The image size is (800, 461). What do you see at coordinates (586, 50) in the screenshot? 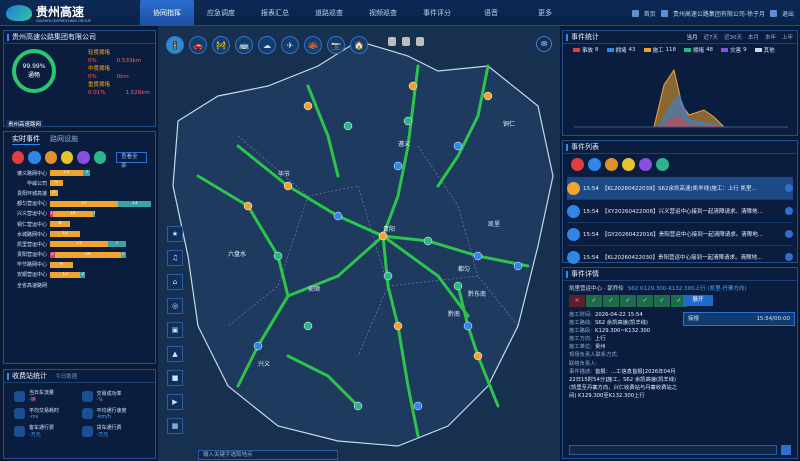
I see `stats-legend-item: 事故 8` at bounding box center [586, 50].